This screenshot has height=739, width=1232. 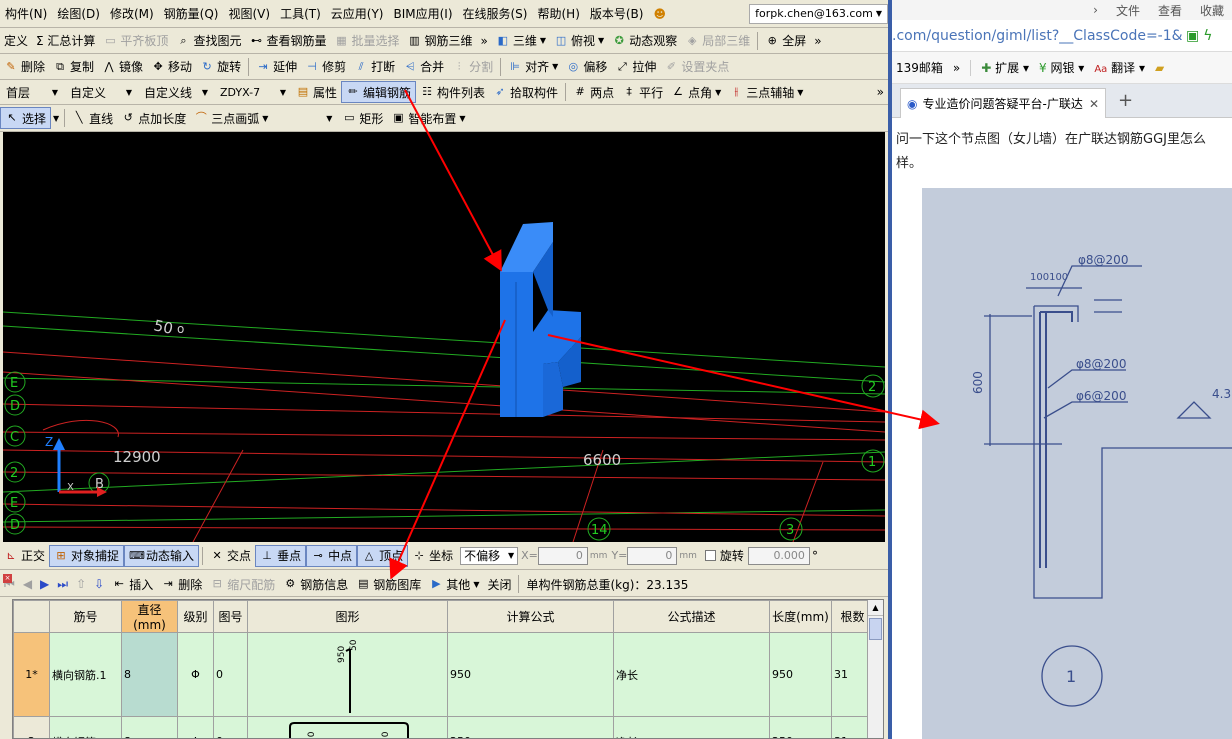 I want to click on move-button: ✥ 移动, so click(x=171, y=67).